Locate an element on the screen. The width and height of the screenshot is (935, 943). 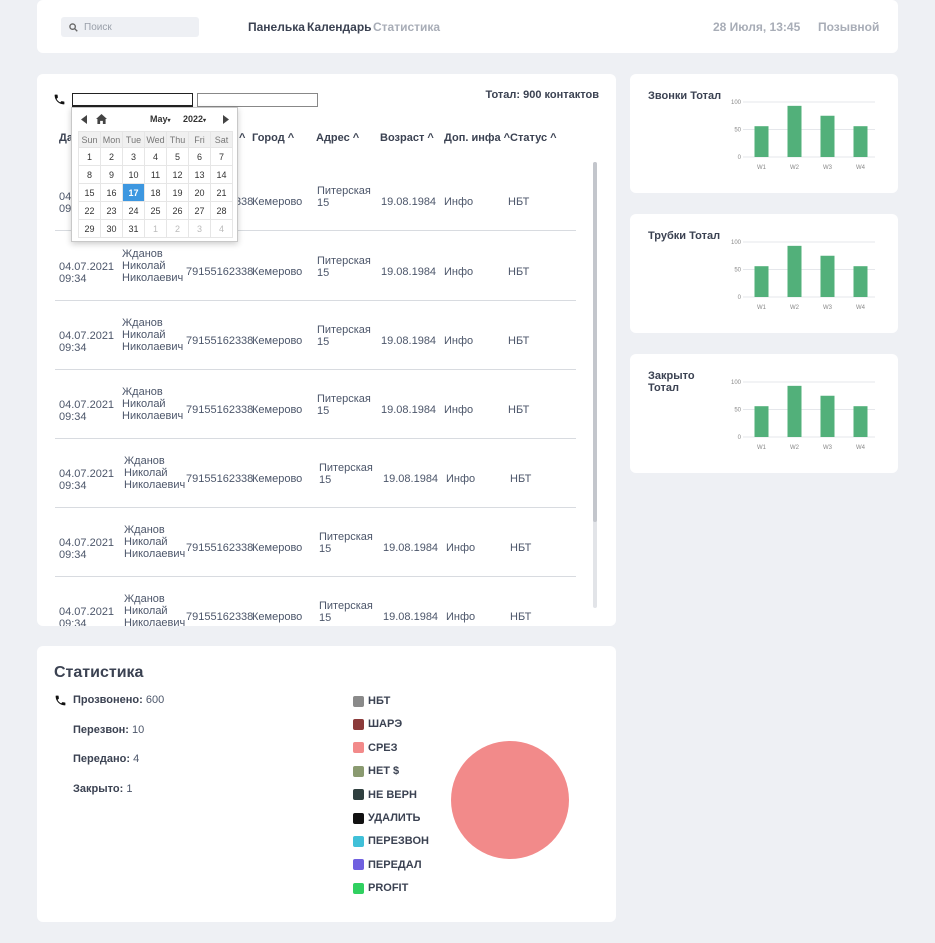
calendar-day: 28 is located at coordinates (221, 210).